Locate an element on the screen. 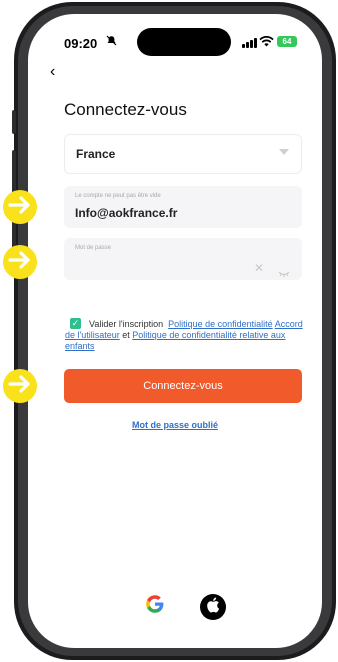  status-time: 09:20 is located at coordinates (81, 43).